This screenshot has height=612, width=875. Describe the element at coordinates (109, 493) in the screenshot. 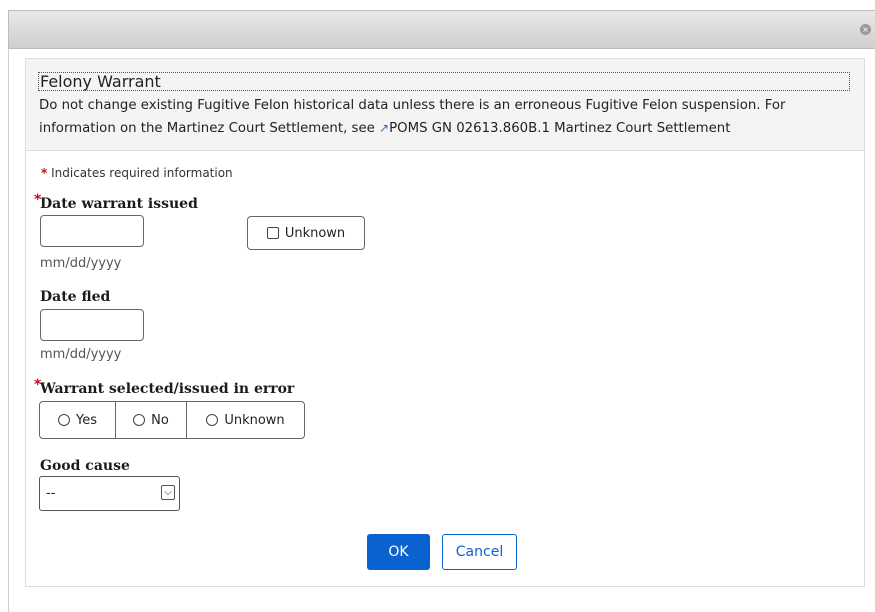

I see `good-cause-select: -- ⌵` at that location.